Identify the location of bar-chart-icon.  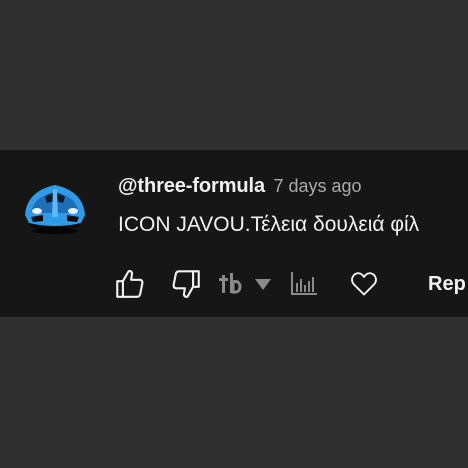
(304, 283).